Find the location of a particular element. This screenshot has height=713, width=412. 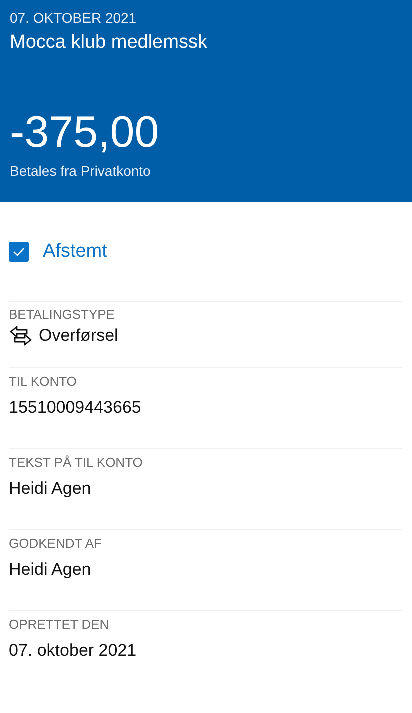

checkmark-icon is located at coordinates (19, 252).